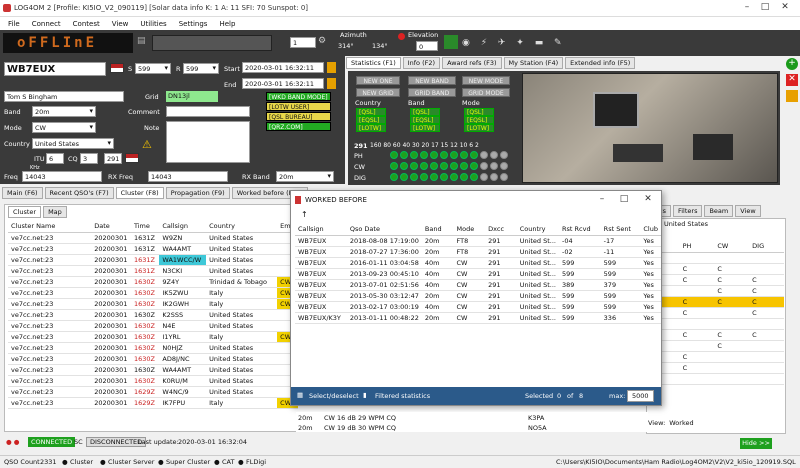  I want to click on tab-info: Info (F2), so click(421, 63).